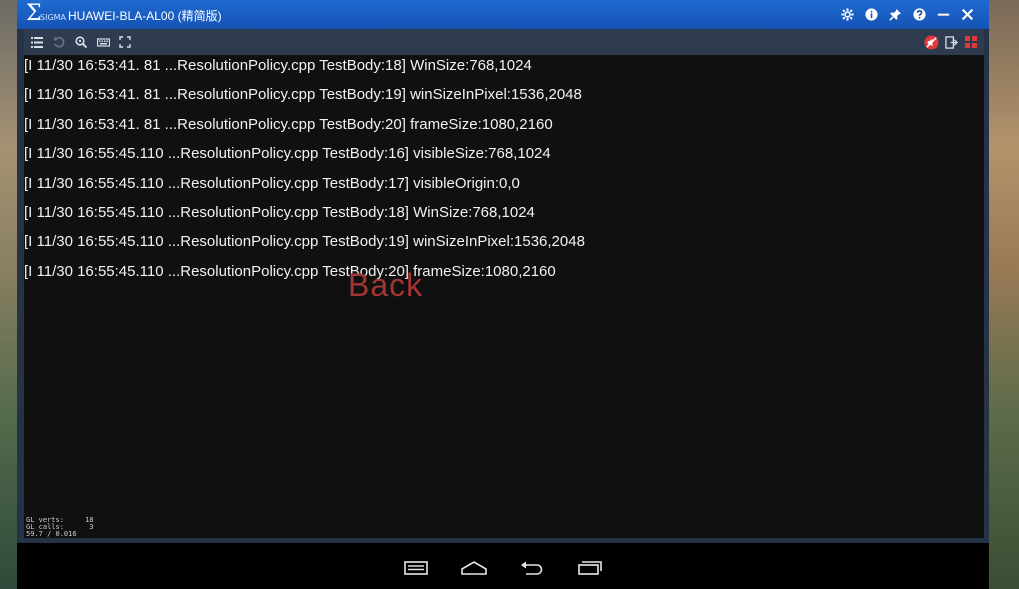 This screenshot has height=589, width=1019. Describe the element at coordinates (145, 16) in the screenshot. I see `window-title: HUAWEI-BLA-AL00 (精简版)` at that location.